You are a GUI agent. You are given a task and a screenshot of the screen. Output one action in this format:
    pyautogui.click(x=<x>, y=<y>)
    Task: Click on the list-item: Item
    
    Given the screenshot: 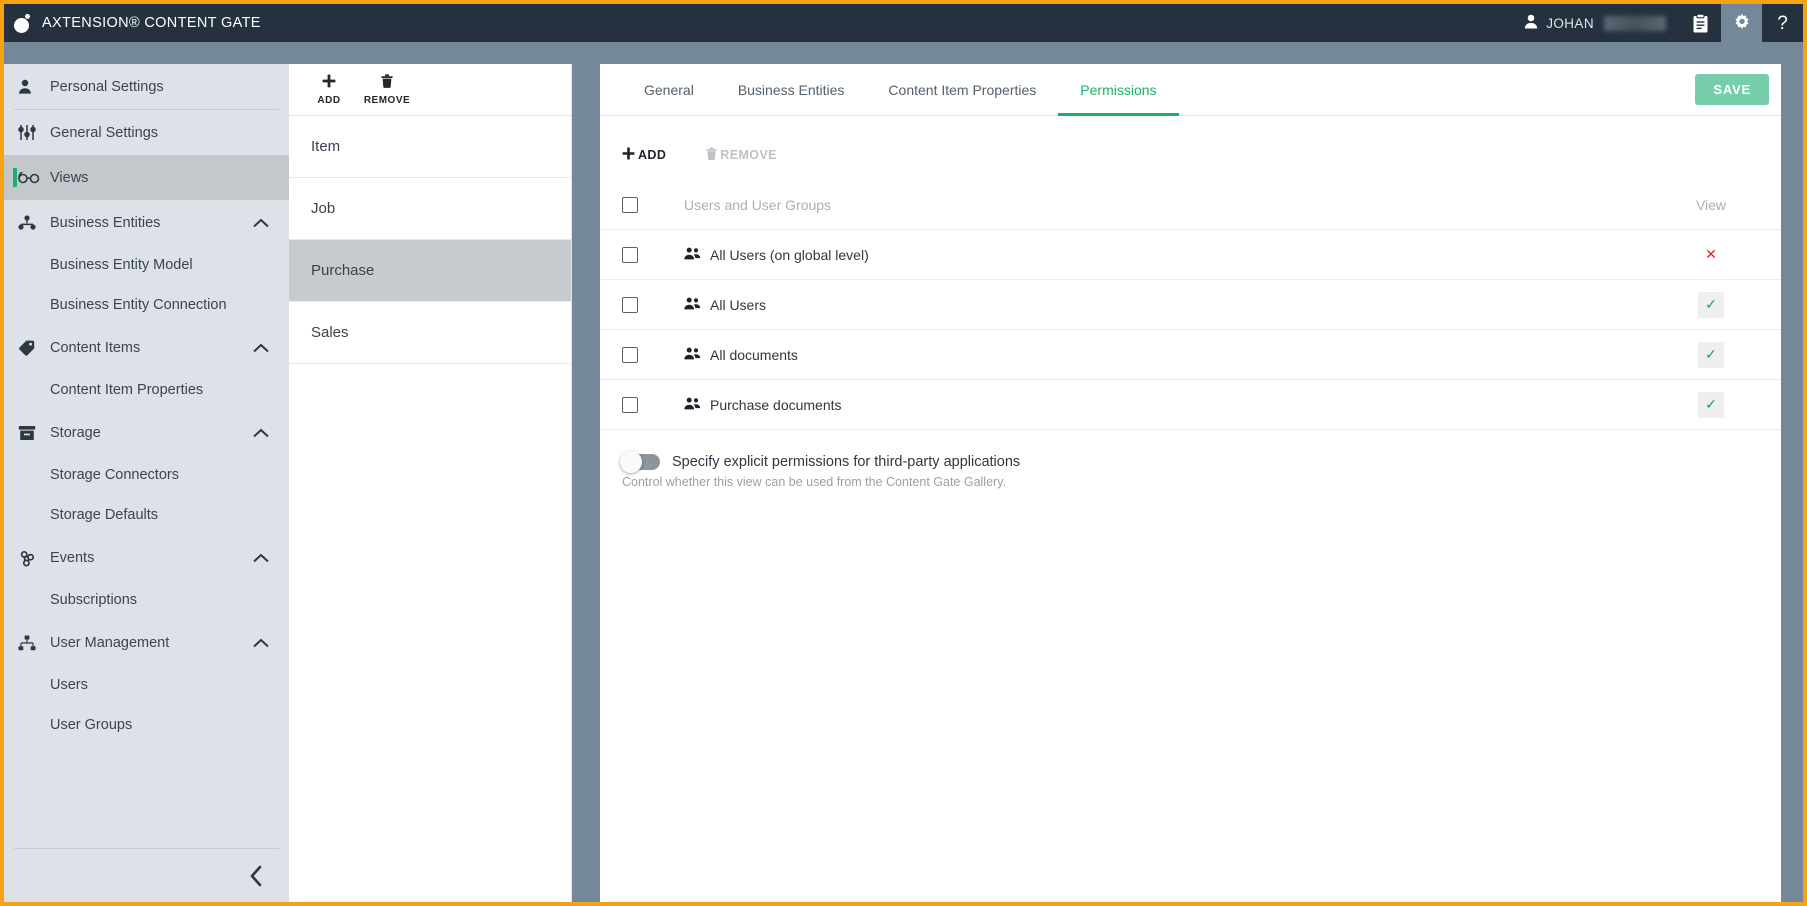 What is the action you would take?
    pyautogui.click(x=430, y=147)
    